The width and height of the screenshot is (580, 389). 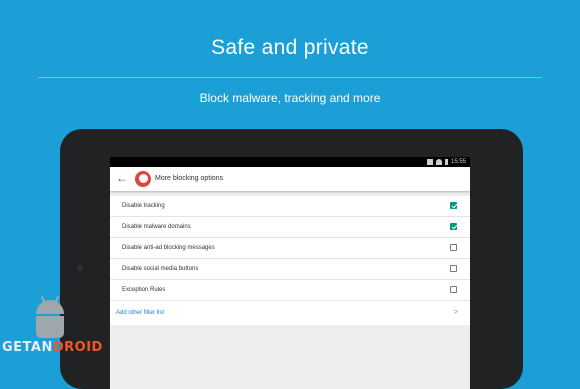 I want to click on option-row-disable-anti-ad-messages: Disable anti-ad blocking messages, so click(x=290, y=248).